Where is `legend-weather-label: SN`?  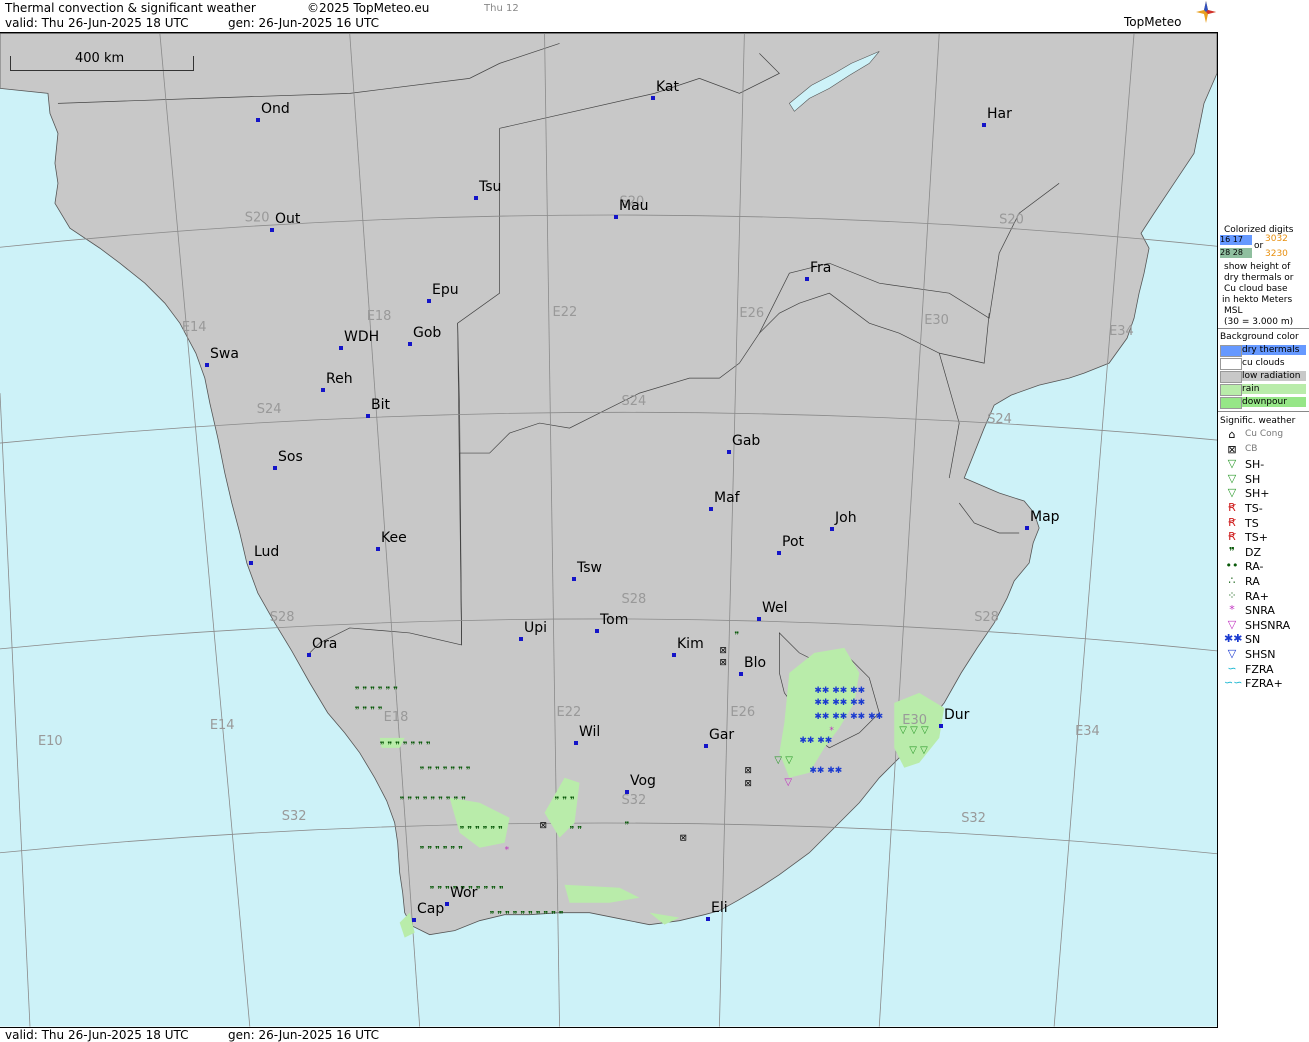
legend-weather-label: SN is located at coordinates (1253, 640).